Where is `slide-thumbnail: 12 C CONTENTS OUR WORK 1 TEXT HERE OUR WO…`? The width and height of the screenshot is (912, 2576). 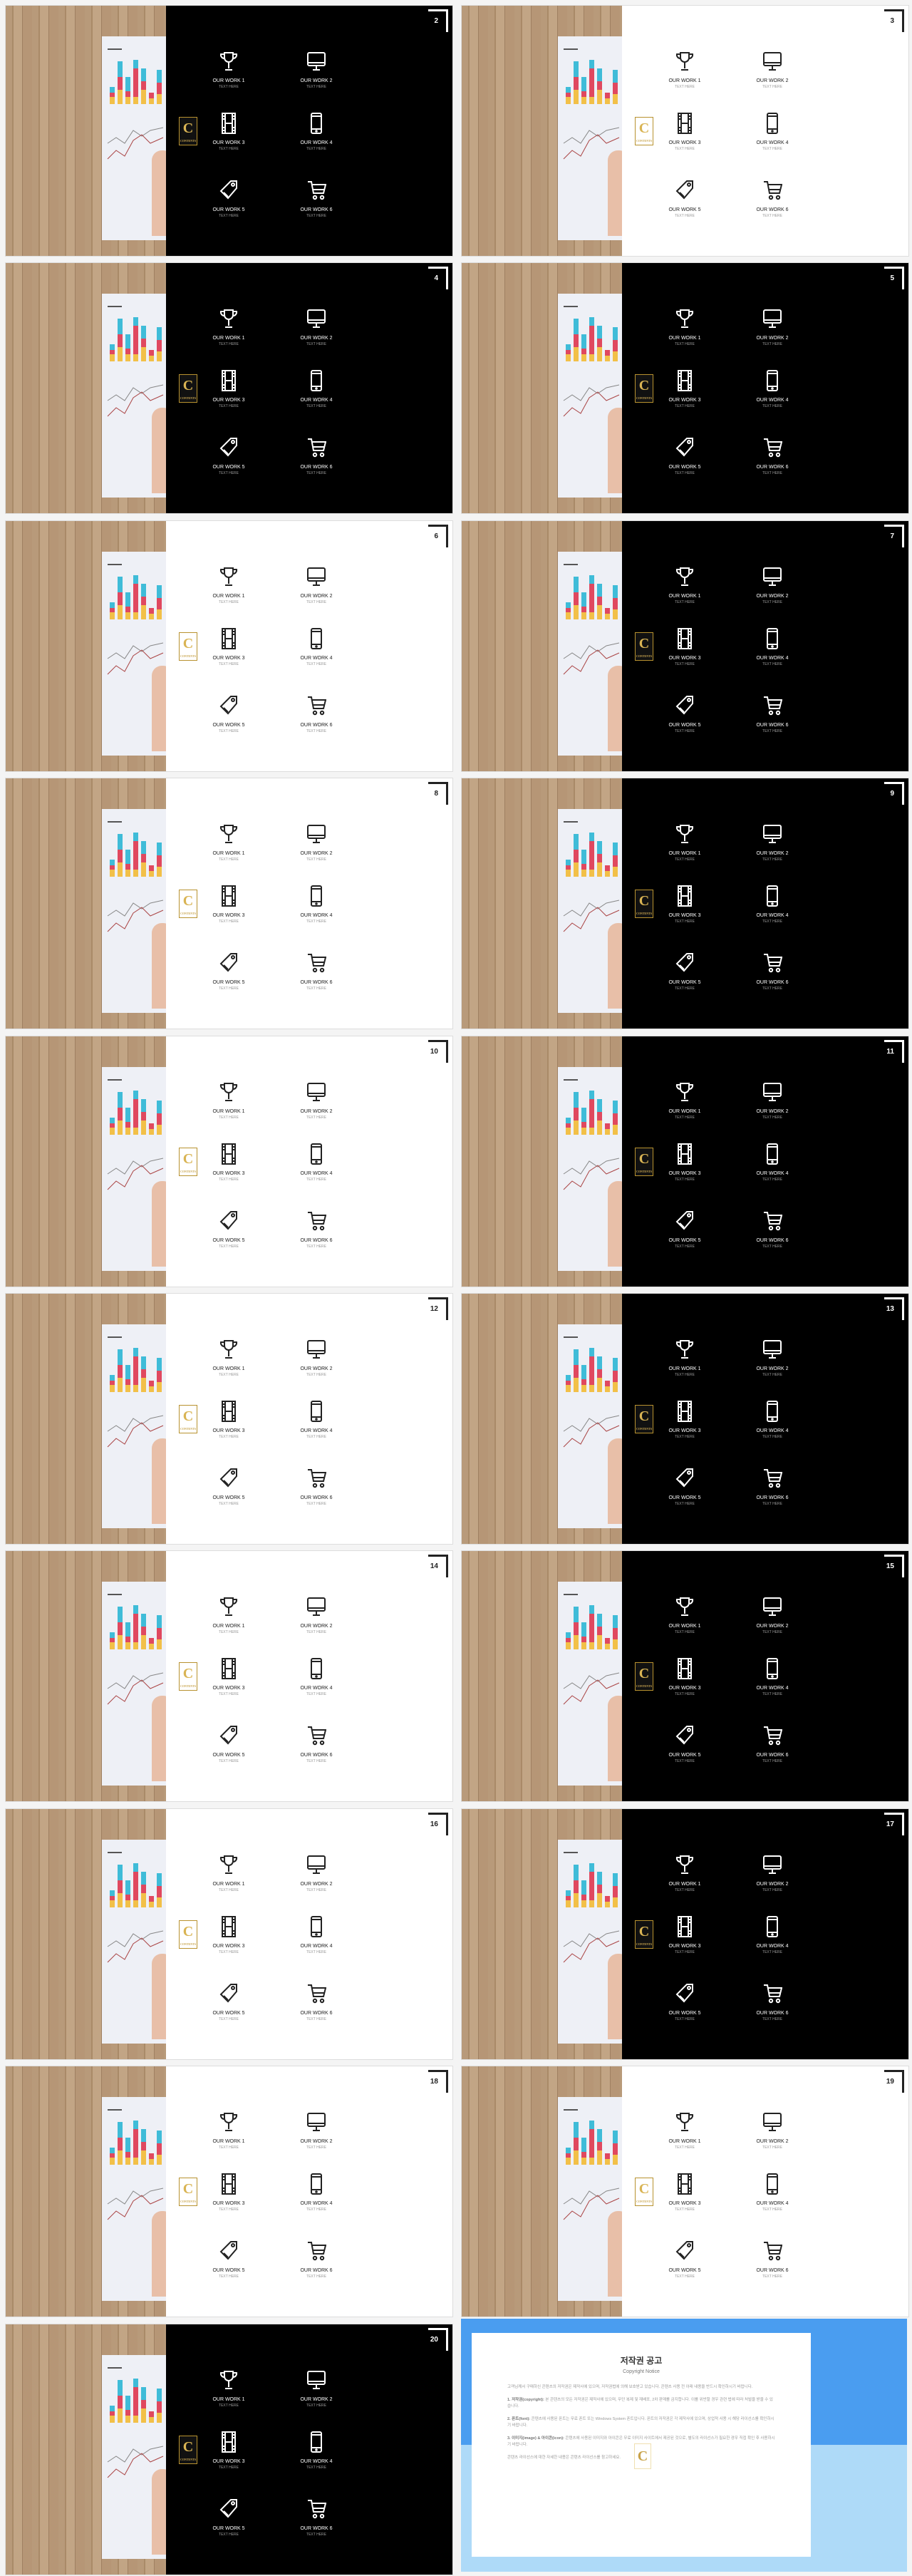 slide-thumbnail: 12 C CONTENTS OUR WORK 1 TEXT HERE OUR WO… is located at coordinates (228, 1416).